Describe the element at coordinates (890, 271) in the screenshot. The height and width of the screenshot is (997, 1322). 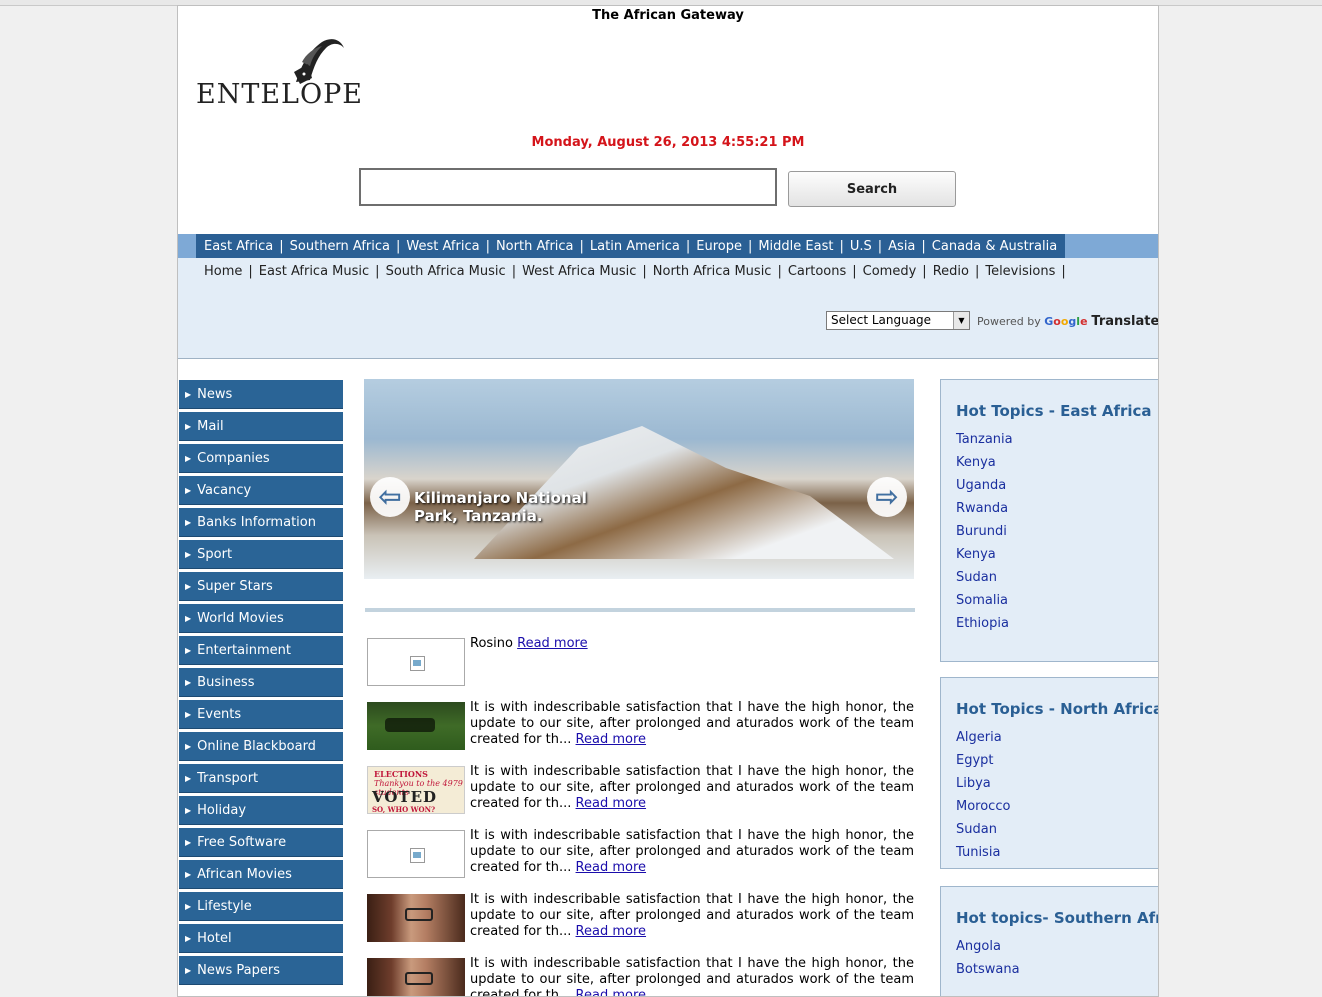
I see `music-nav-link: Comedy` at that location.